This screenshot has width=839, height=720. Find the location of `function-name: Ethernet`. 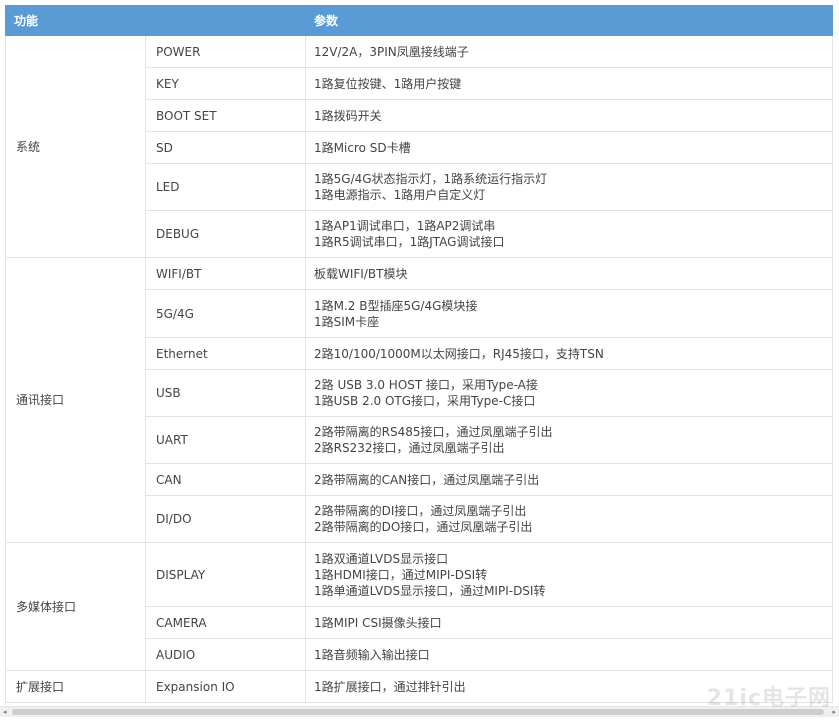

function-name: Ethernet is located at coordinates (225, 353).